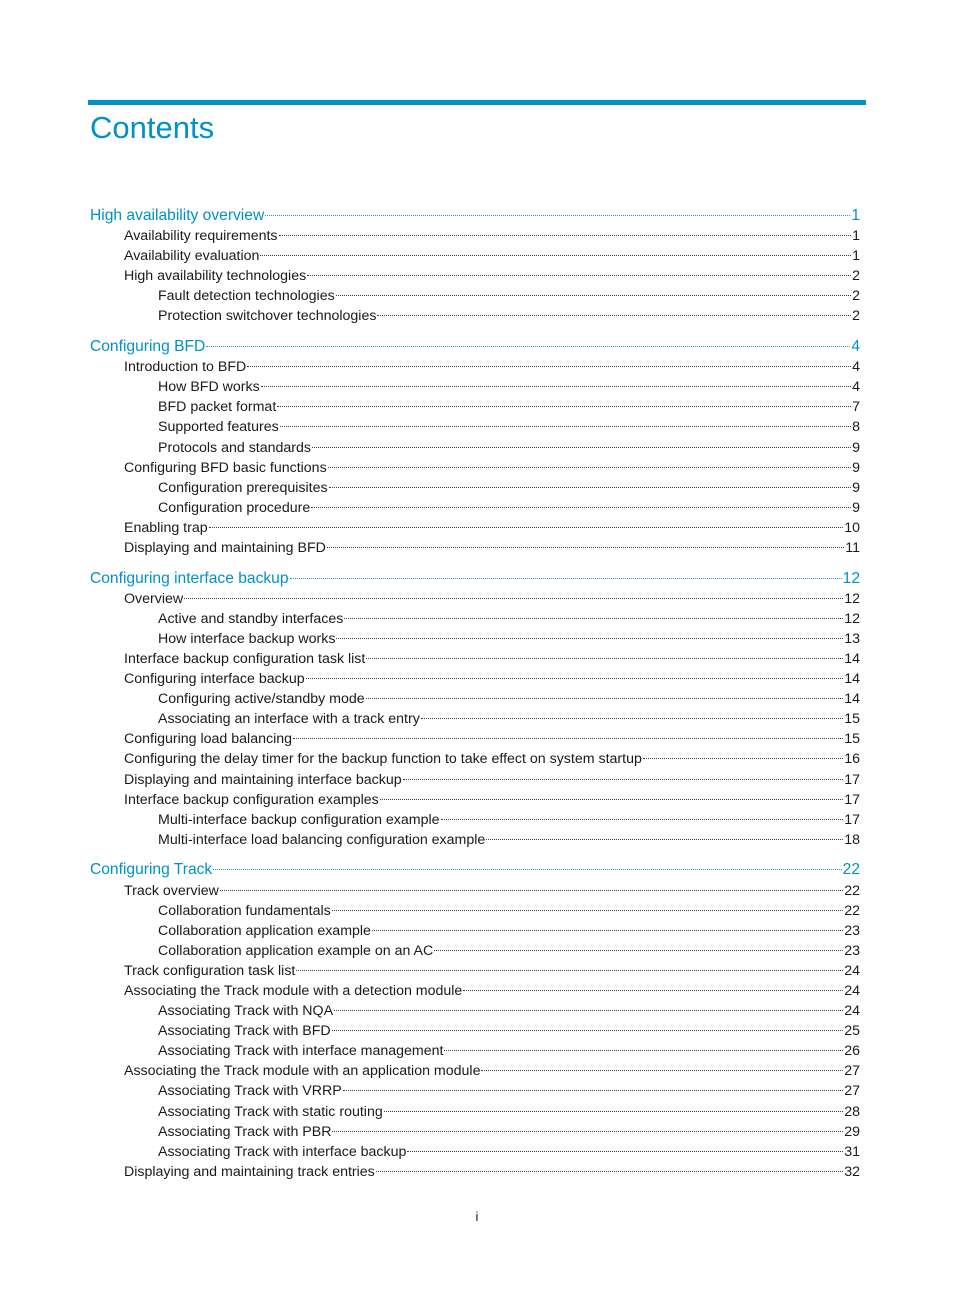 The image size is (954, 1296). I want to click on toc-subsection-link: Collaboration application example 23, so click(475, 931).